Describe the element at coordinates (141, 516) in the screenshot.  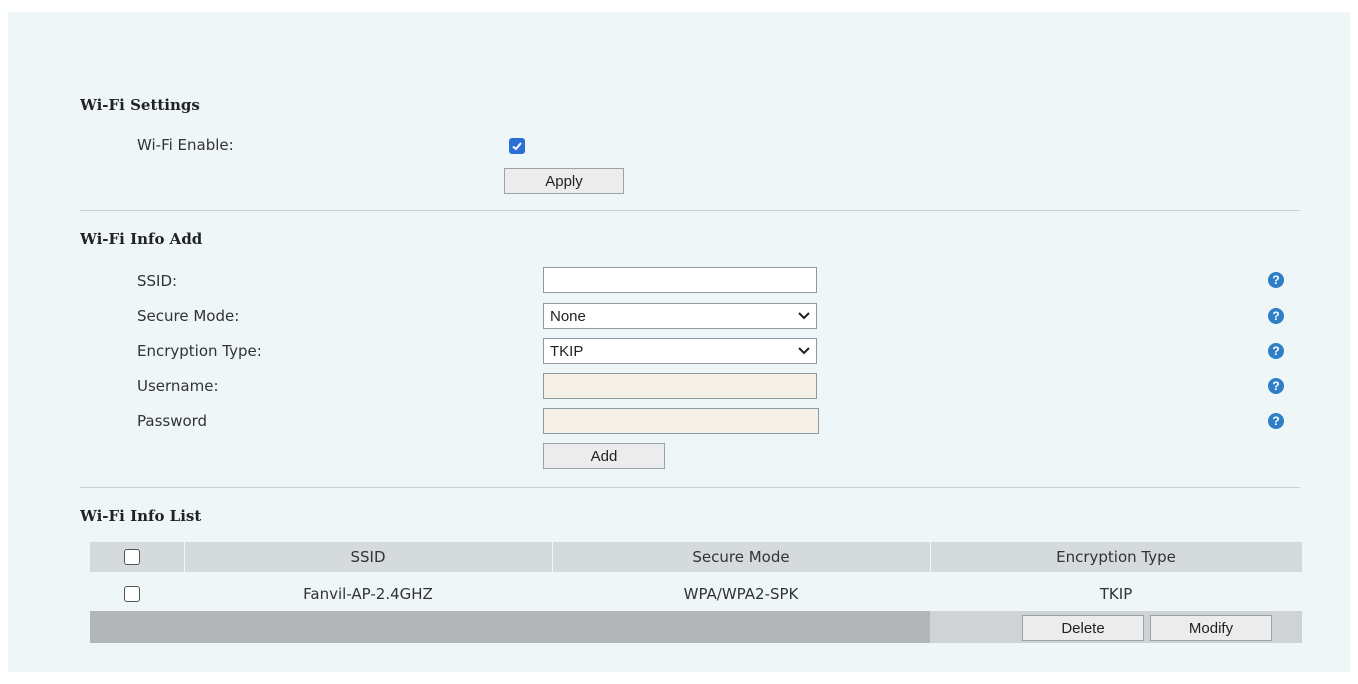
I see `wifi-info-list-title: Wi-Fi Info List` at that location.